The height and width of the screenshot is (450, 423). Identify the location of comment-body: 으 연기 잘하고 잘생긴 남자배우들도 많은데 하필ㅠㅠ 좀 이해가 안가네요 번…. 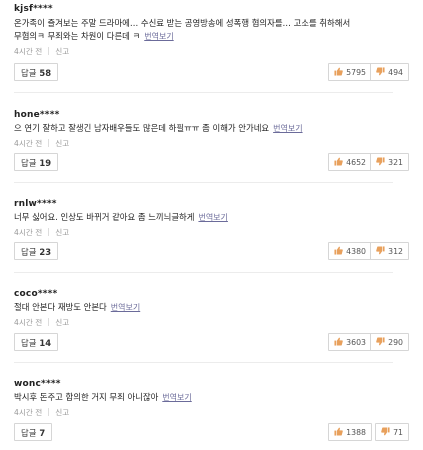
(184, 128).